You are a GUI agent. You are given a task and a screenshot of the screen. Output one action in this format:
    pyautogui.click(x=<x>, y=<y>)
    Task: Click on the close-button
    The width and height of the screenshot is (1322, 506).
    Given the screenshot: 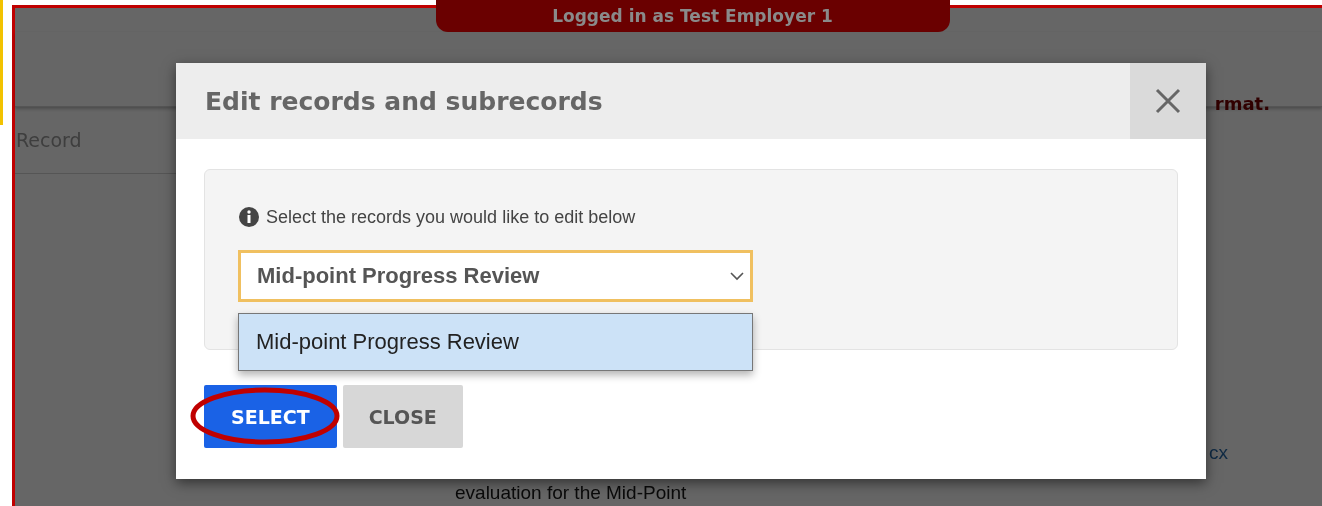 What is the action you would take?
    pyautogui.click(x=1168, y=101)
    